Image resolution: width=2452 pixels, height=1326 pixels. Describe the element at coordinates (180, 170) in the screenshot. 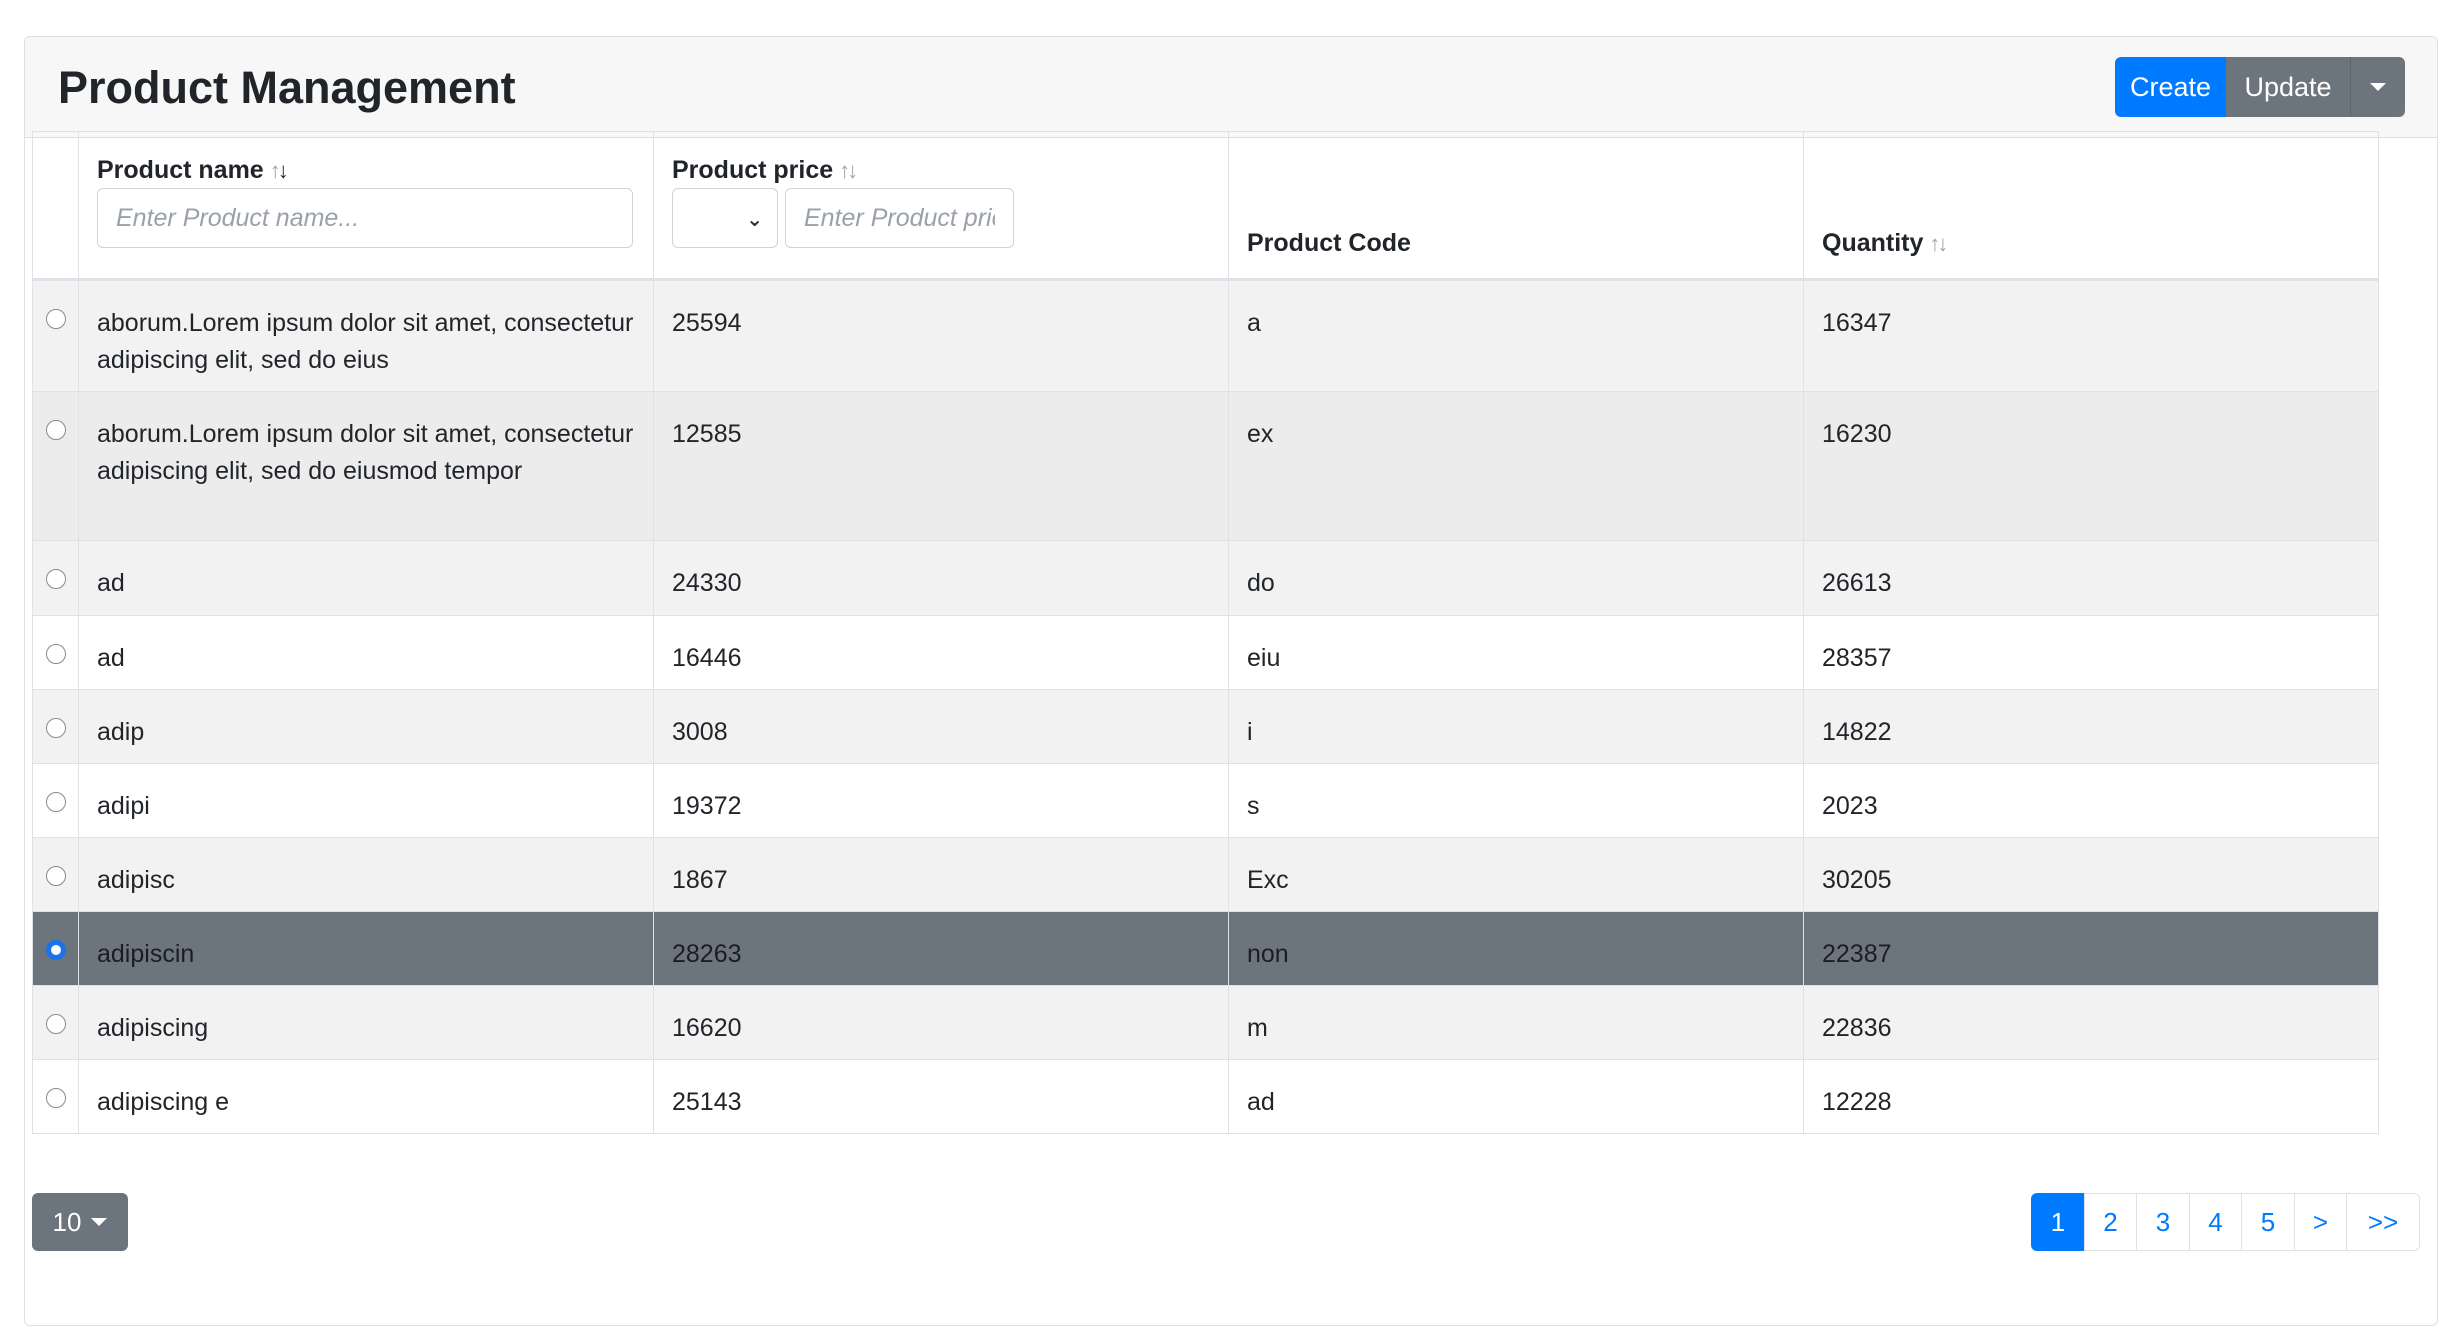

I see `product-name-header-label: Product name` at that location.